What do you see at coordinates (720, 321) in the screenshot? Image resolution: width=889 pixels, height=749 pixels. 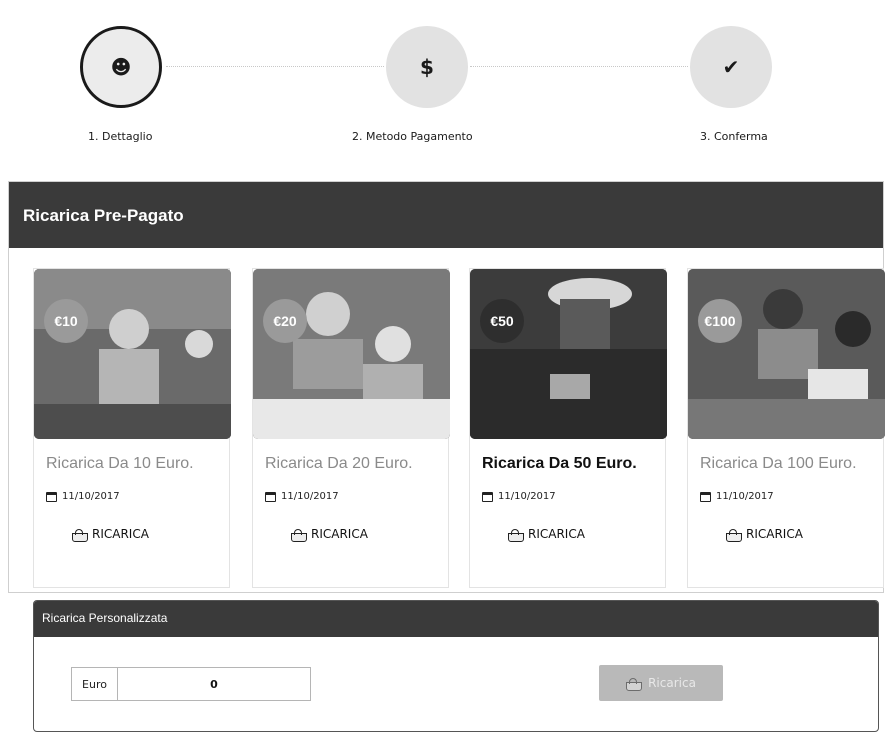 I see `price-badge: €100` at bounding box center [720, 321].